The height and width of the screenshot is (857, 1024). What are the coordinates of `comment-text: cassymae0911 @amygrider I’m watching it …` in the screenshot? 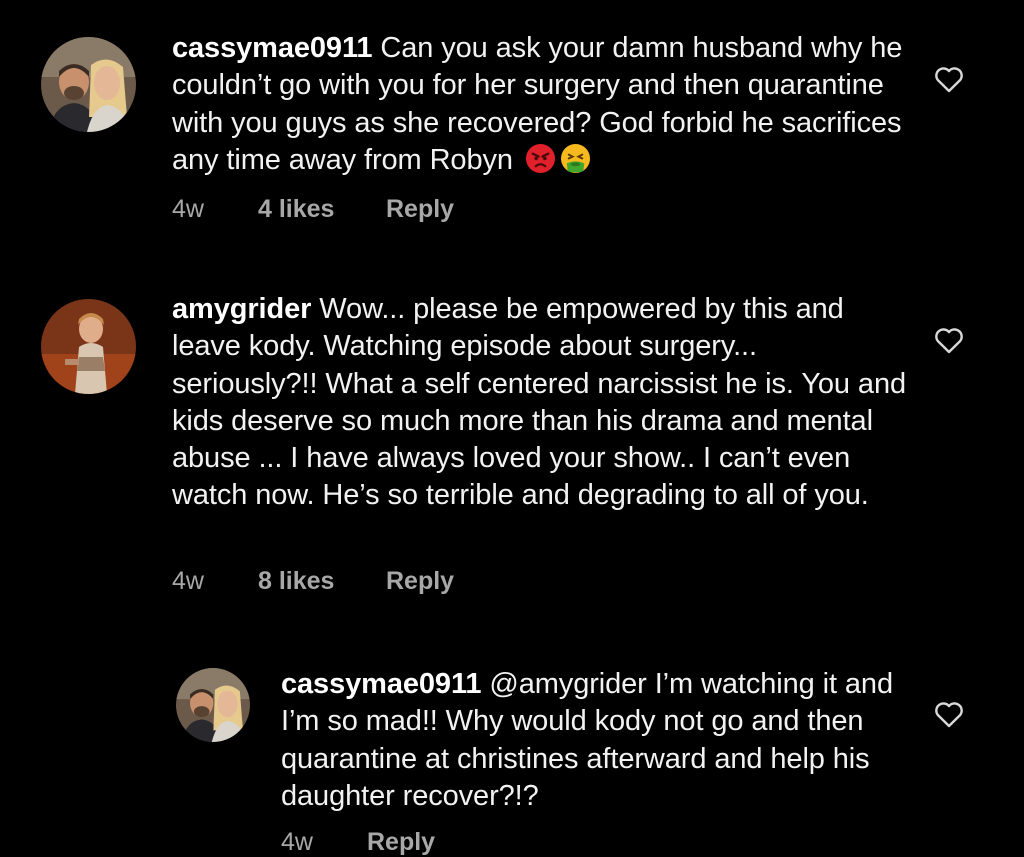 It's located at (588, 740).